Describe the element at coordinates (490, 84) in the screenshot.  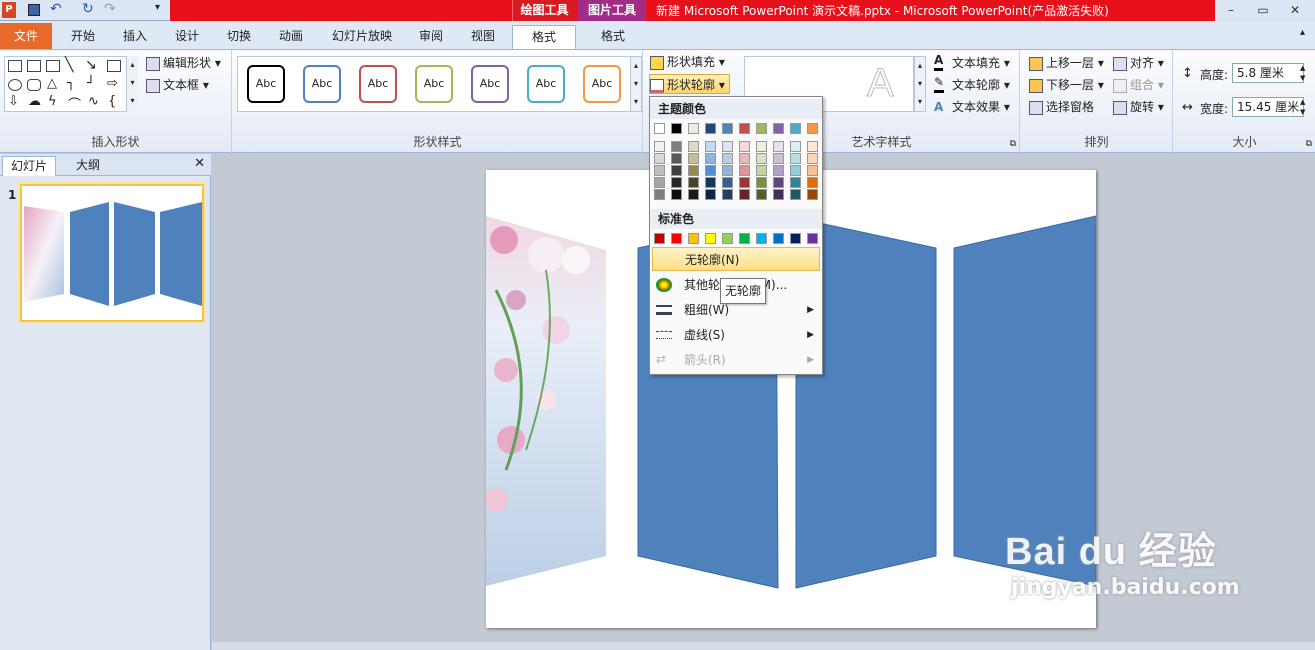
I see `style-preset-5: Abc` at that location.